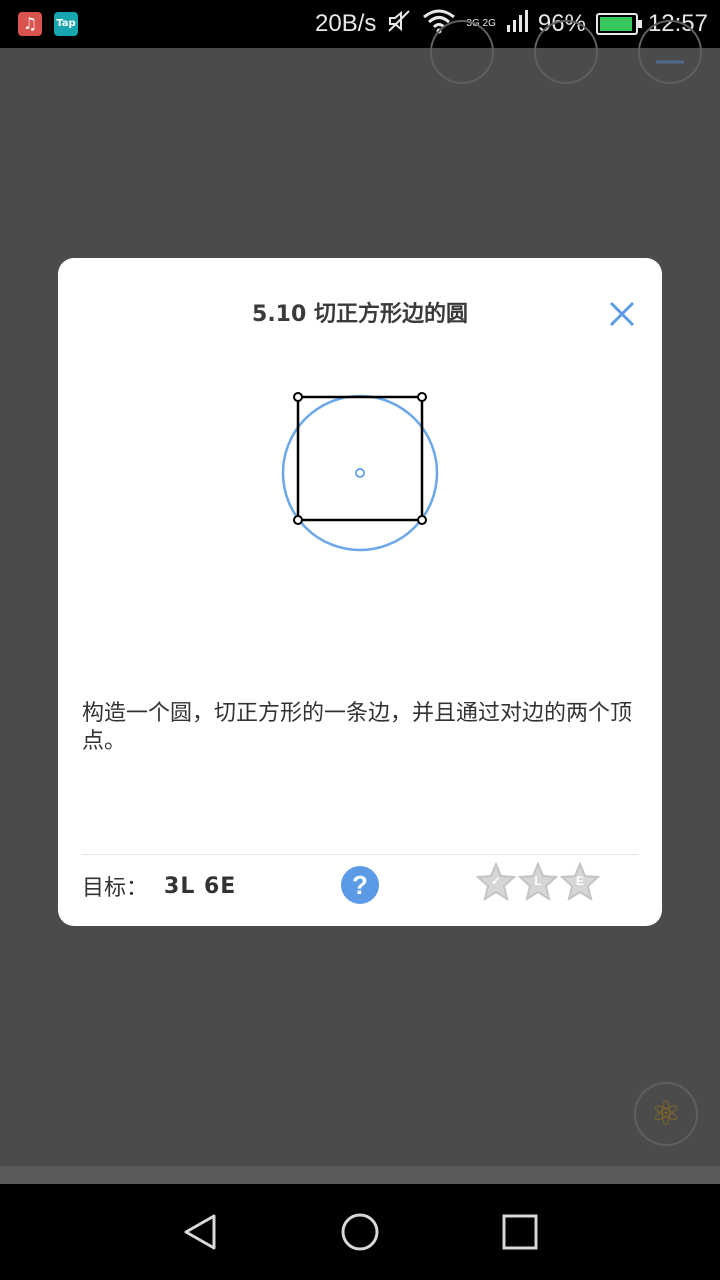 The height and width of the screenshot is (1280, 720). I want to click on navigation-bar, so click(360, 1232).